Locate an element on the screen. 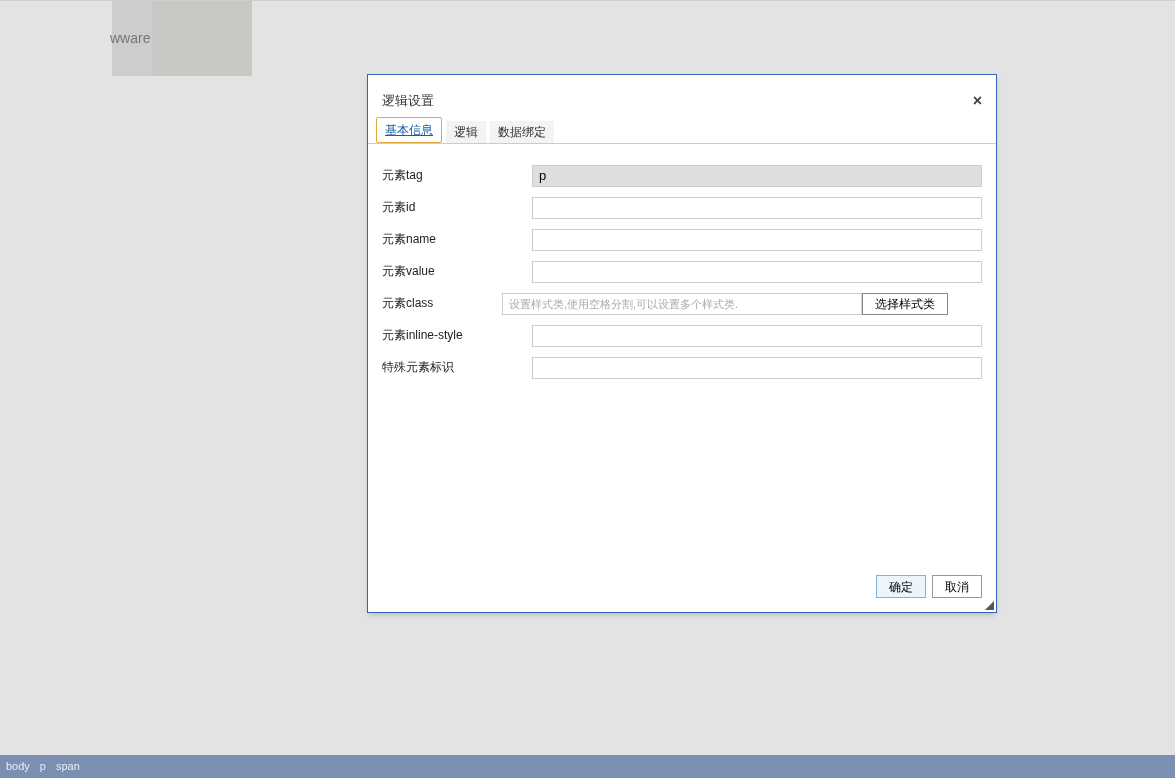 The width and height of the screenshot is (1175, 778). field-label: 元素value is located at coordinates (409, 271).